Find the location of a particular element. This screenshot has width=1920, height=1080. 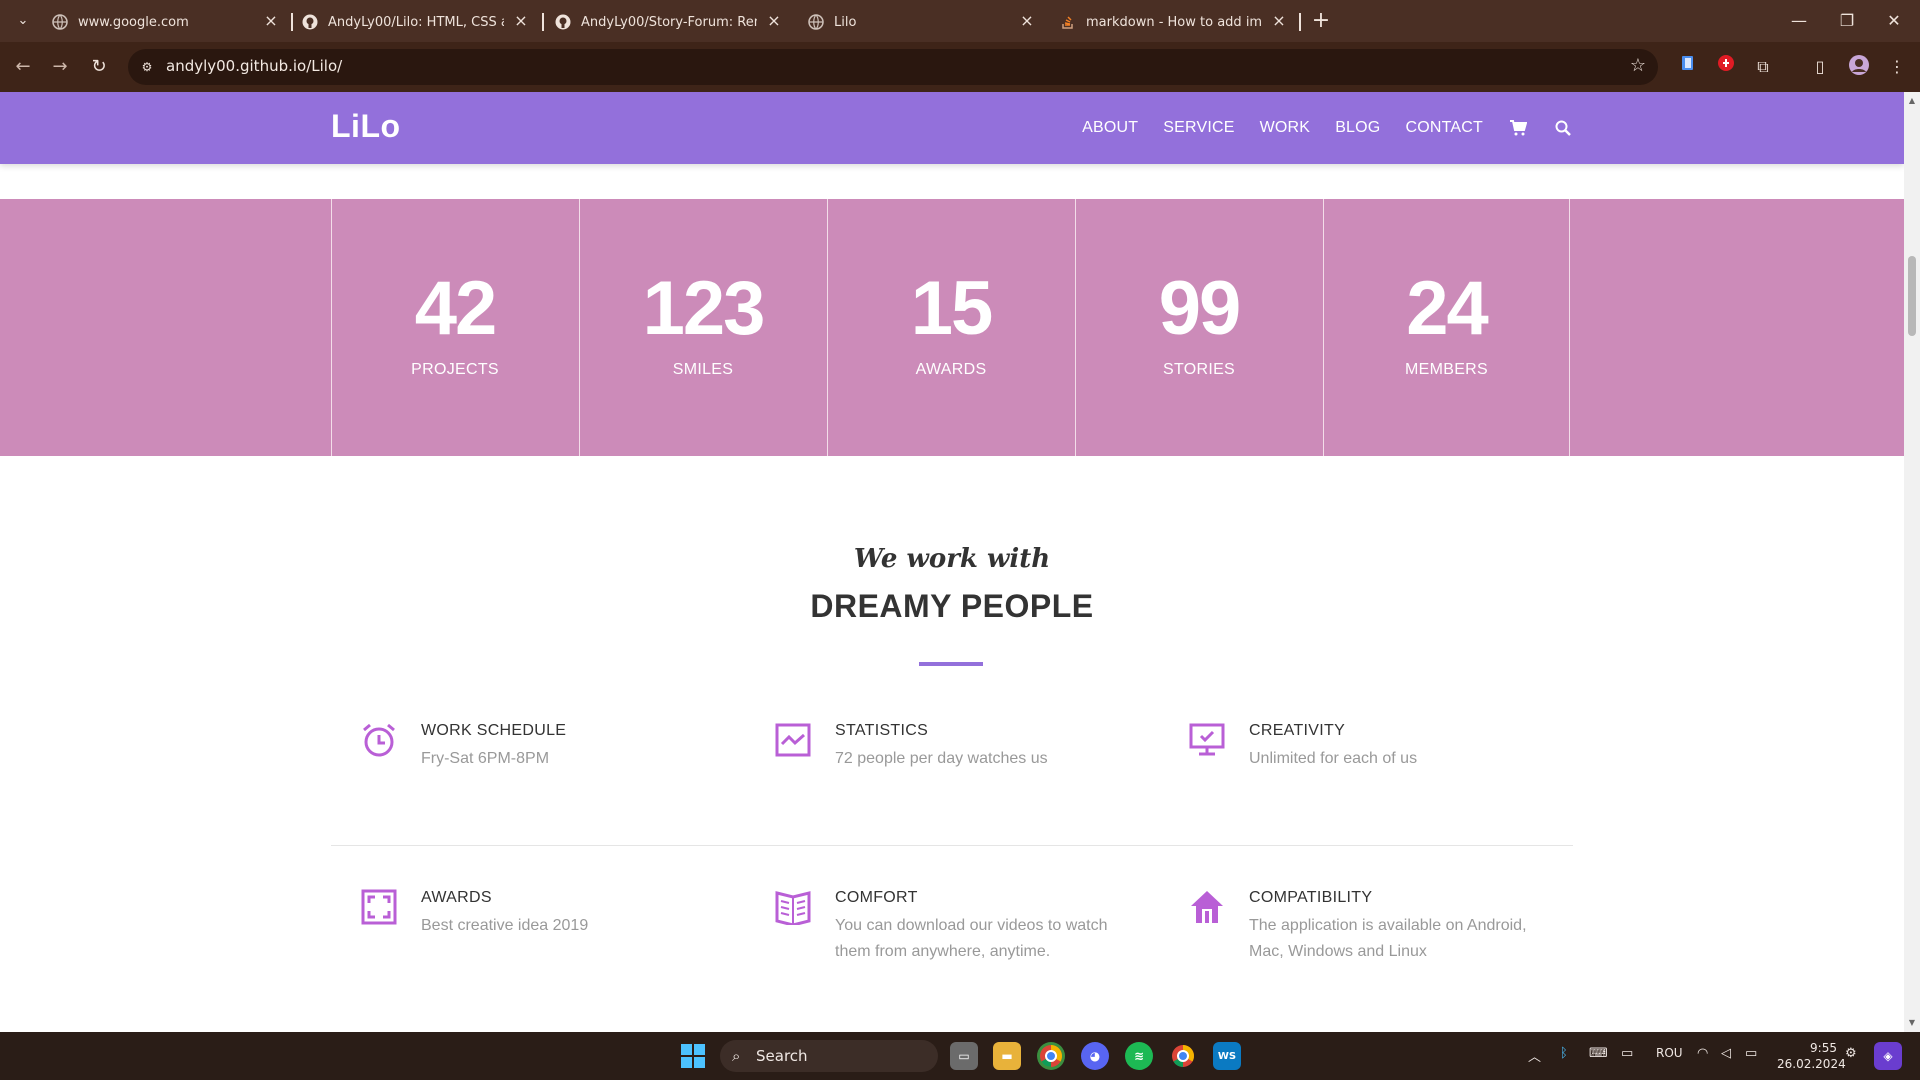

side-panel-icon: ▯ is located at coordinates (1820, 67).